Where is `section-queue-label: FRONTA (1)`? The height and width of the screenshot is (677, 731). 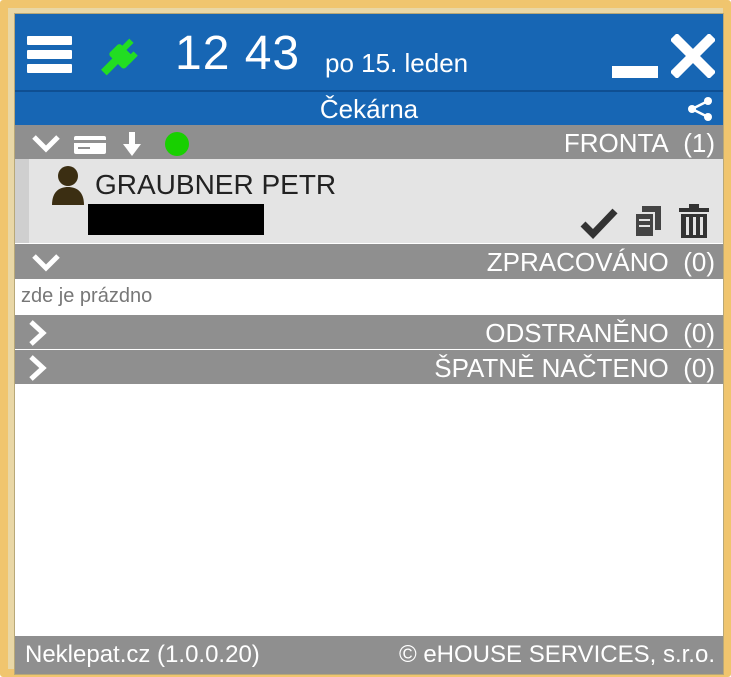
section-queue-label: FRONTA (1) is located at coordinates (639, 143).